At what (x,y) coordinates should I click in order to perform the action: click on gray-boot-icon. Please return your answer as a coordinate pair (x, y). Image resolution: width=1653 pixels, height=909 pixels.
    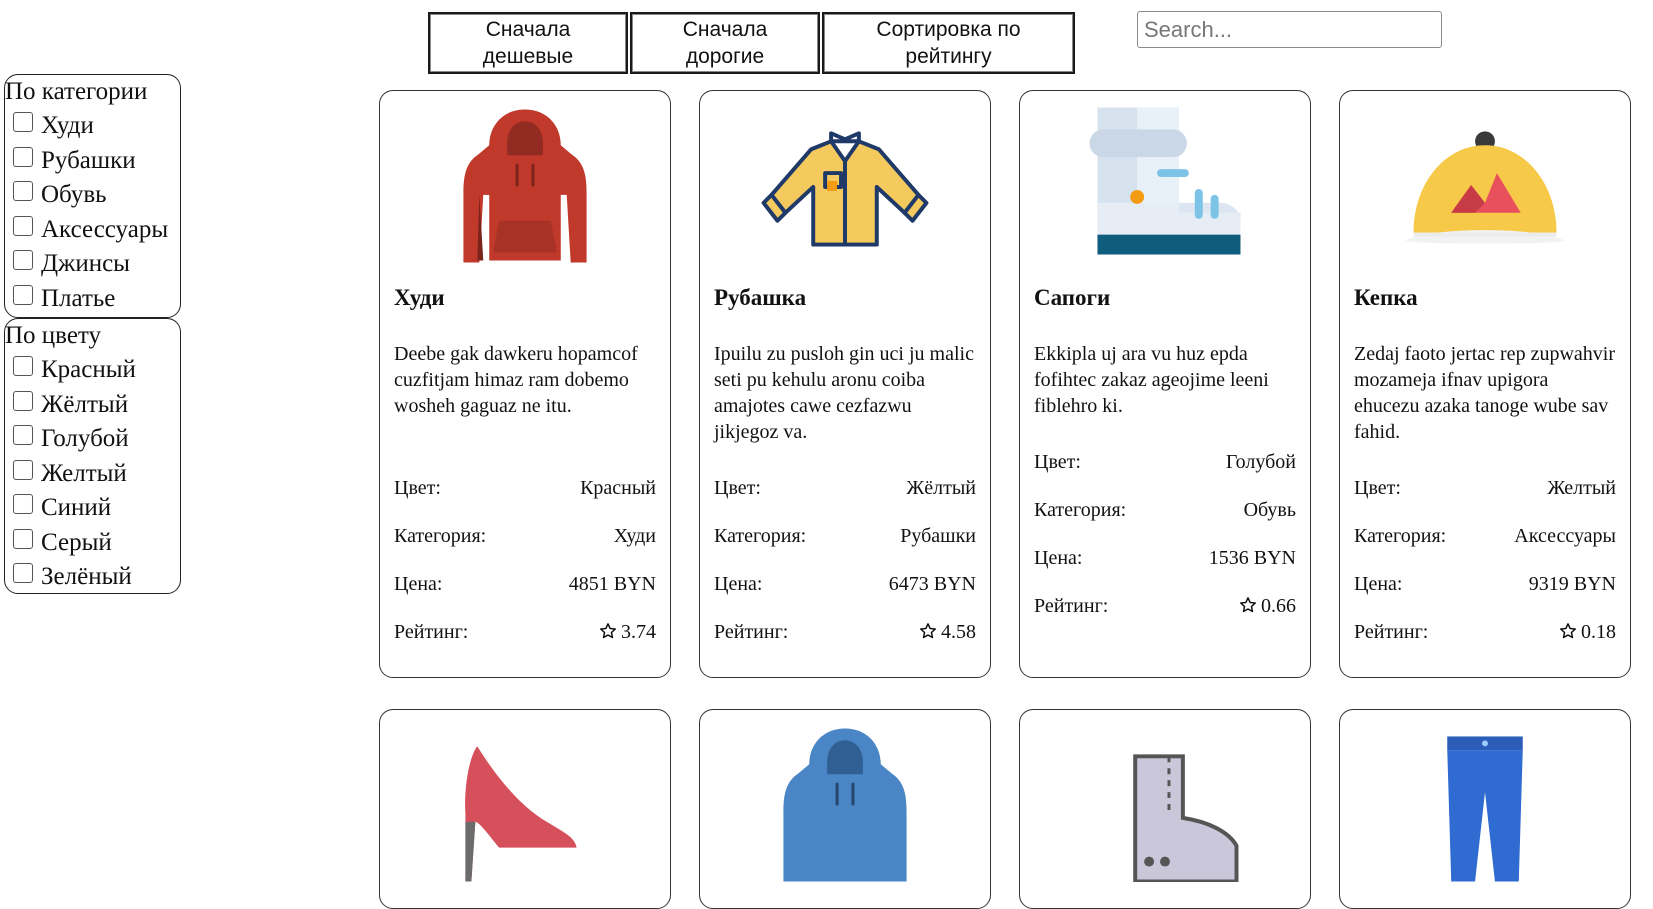
    Looking at the image, I should click on (1186, 818).